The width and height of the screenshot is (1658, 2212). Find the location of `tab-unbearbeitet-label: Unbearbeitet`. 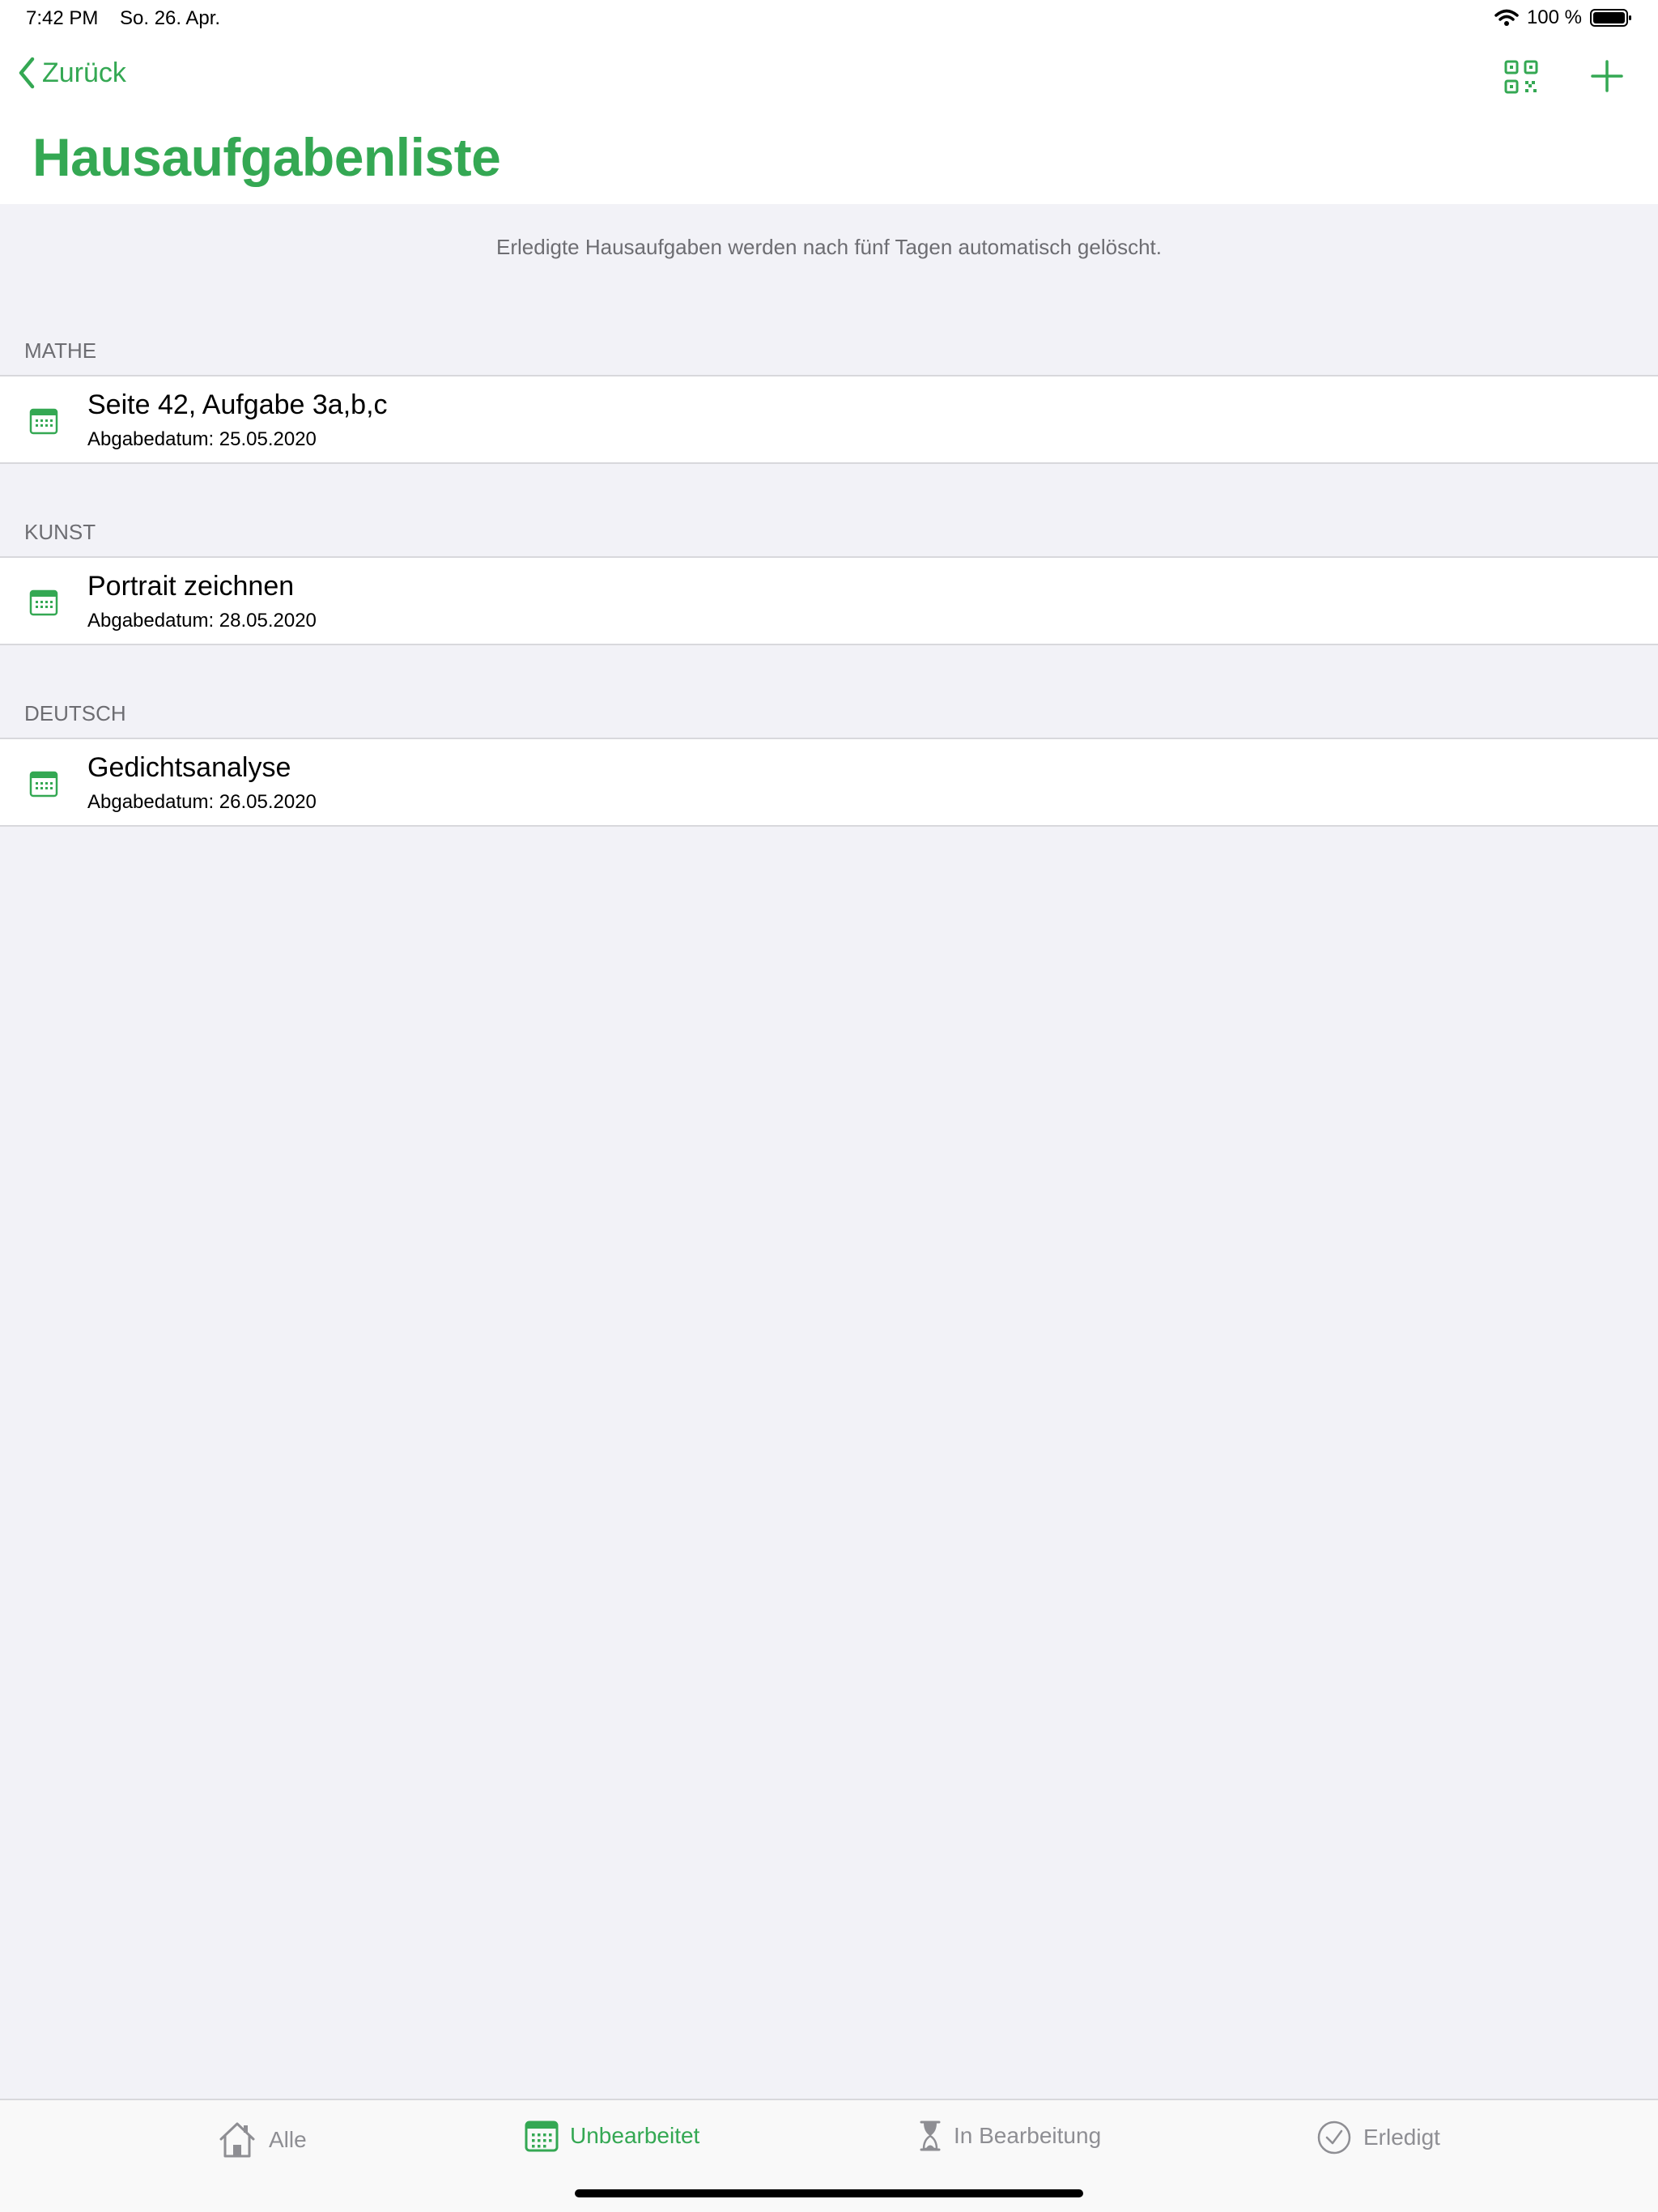

tab-unbearbeitet-label: Unbearbeitet is located at coordinates (635, 2135).